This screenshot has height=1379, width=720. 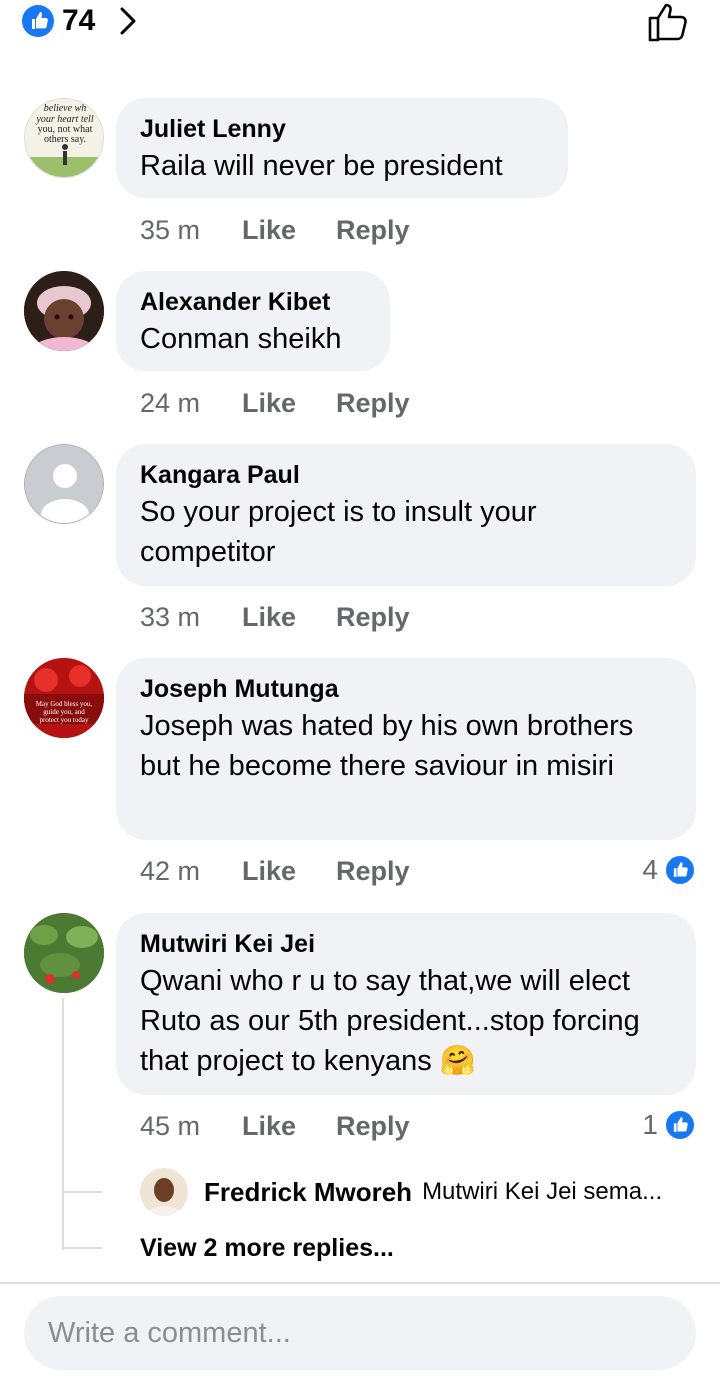 What do you see at coordinates (170, 403) in the screenshot?
I see `comment-time: 24 m` at bounding box center [170, 403].